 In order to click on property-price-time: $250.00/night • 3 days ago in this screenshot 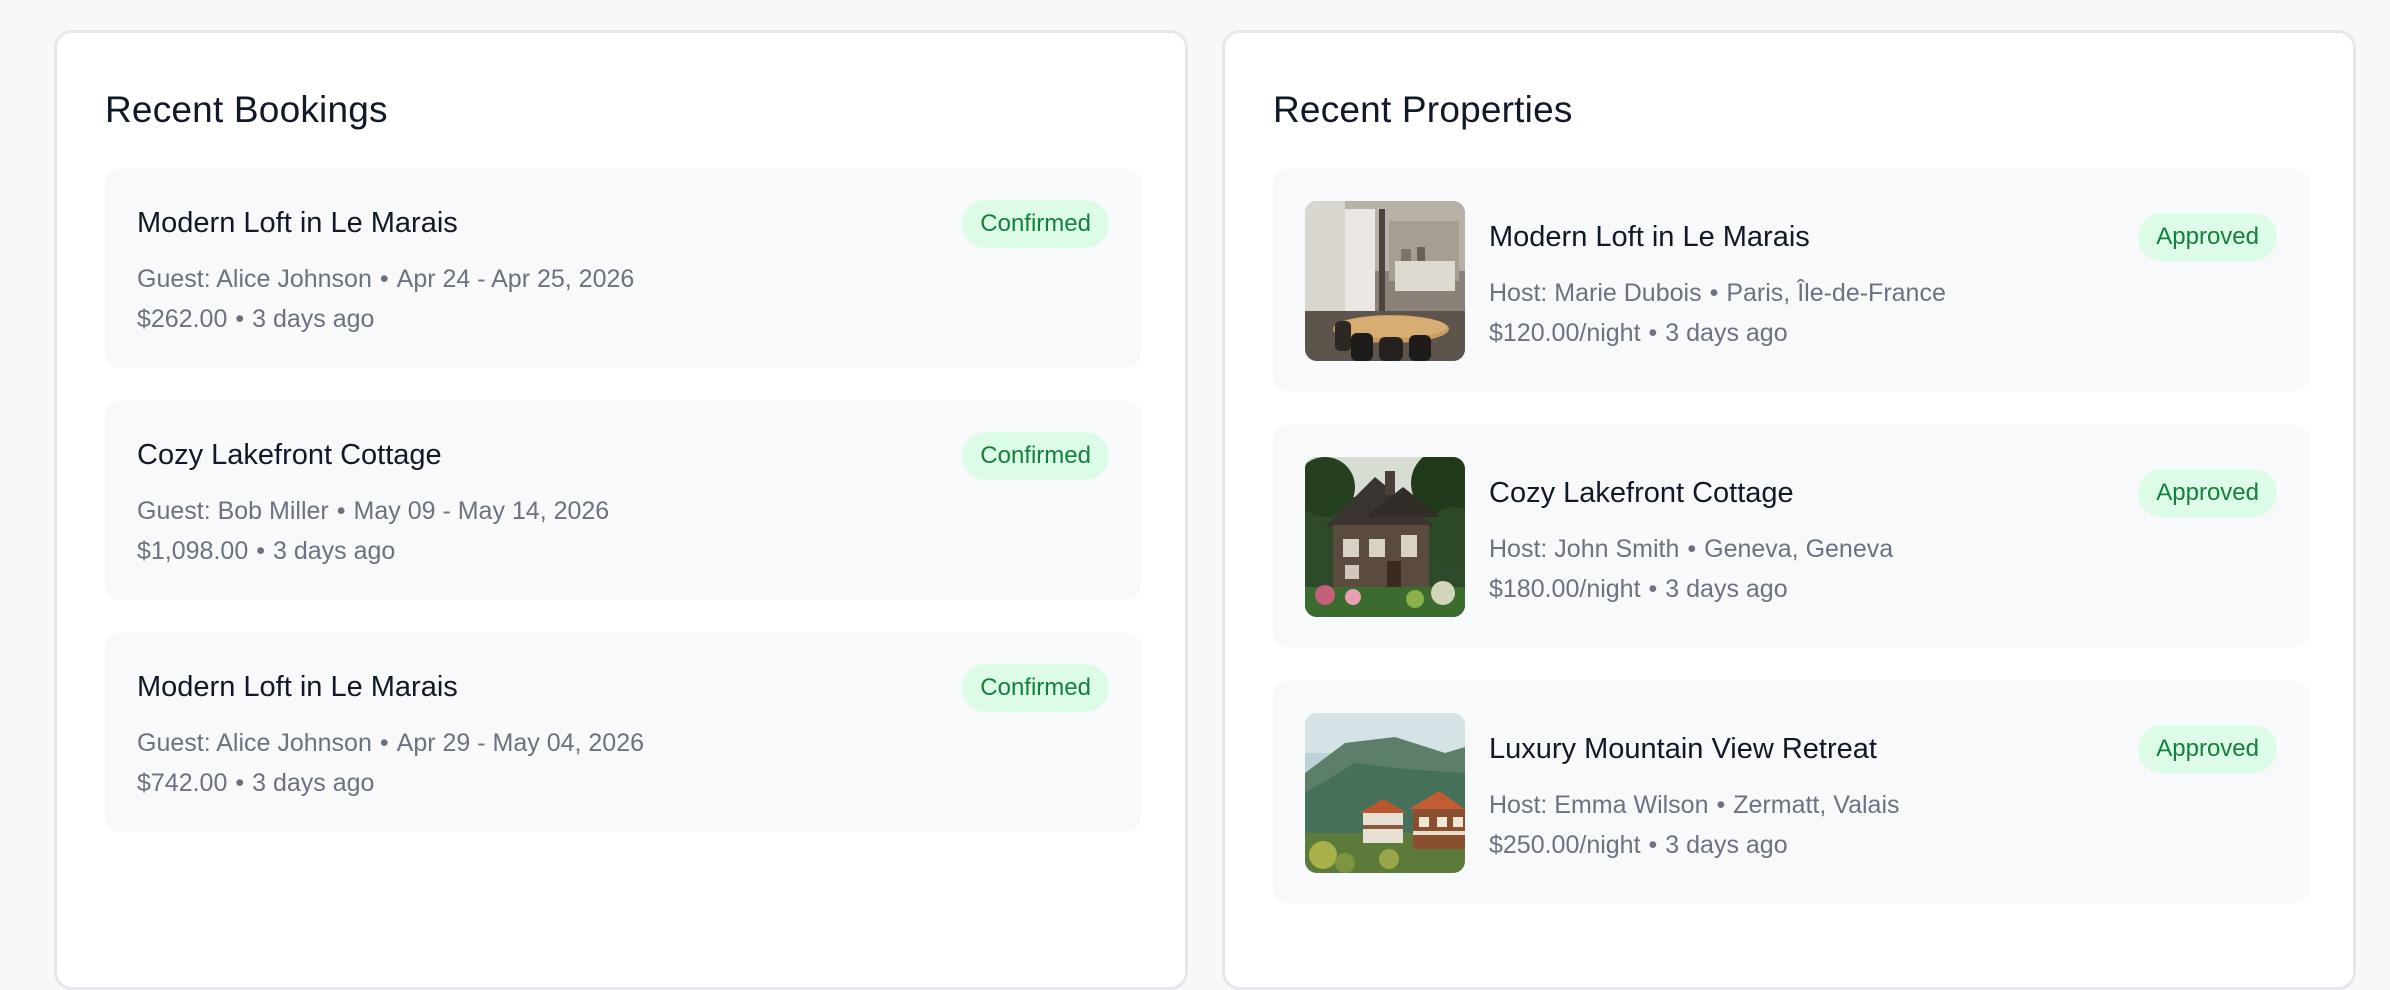, I will do `click(1638, 845)`.